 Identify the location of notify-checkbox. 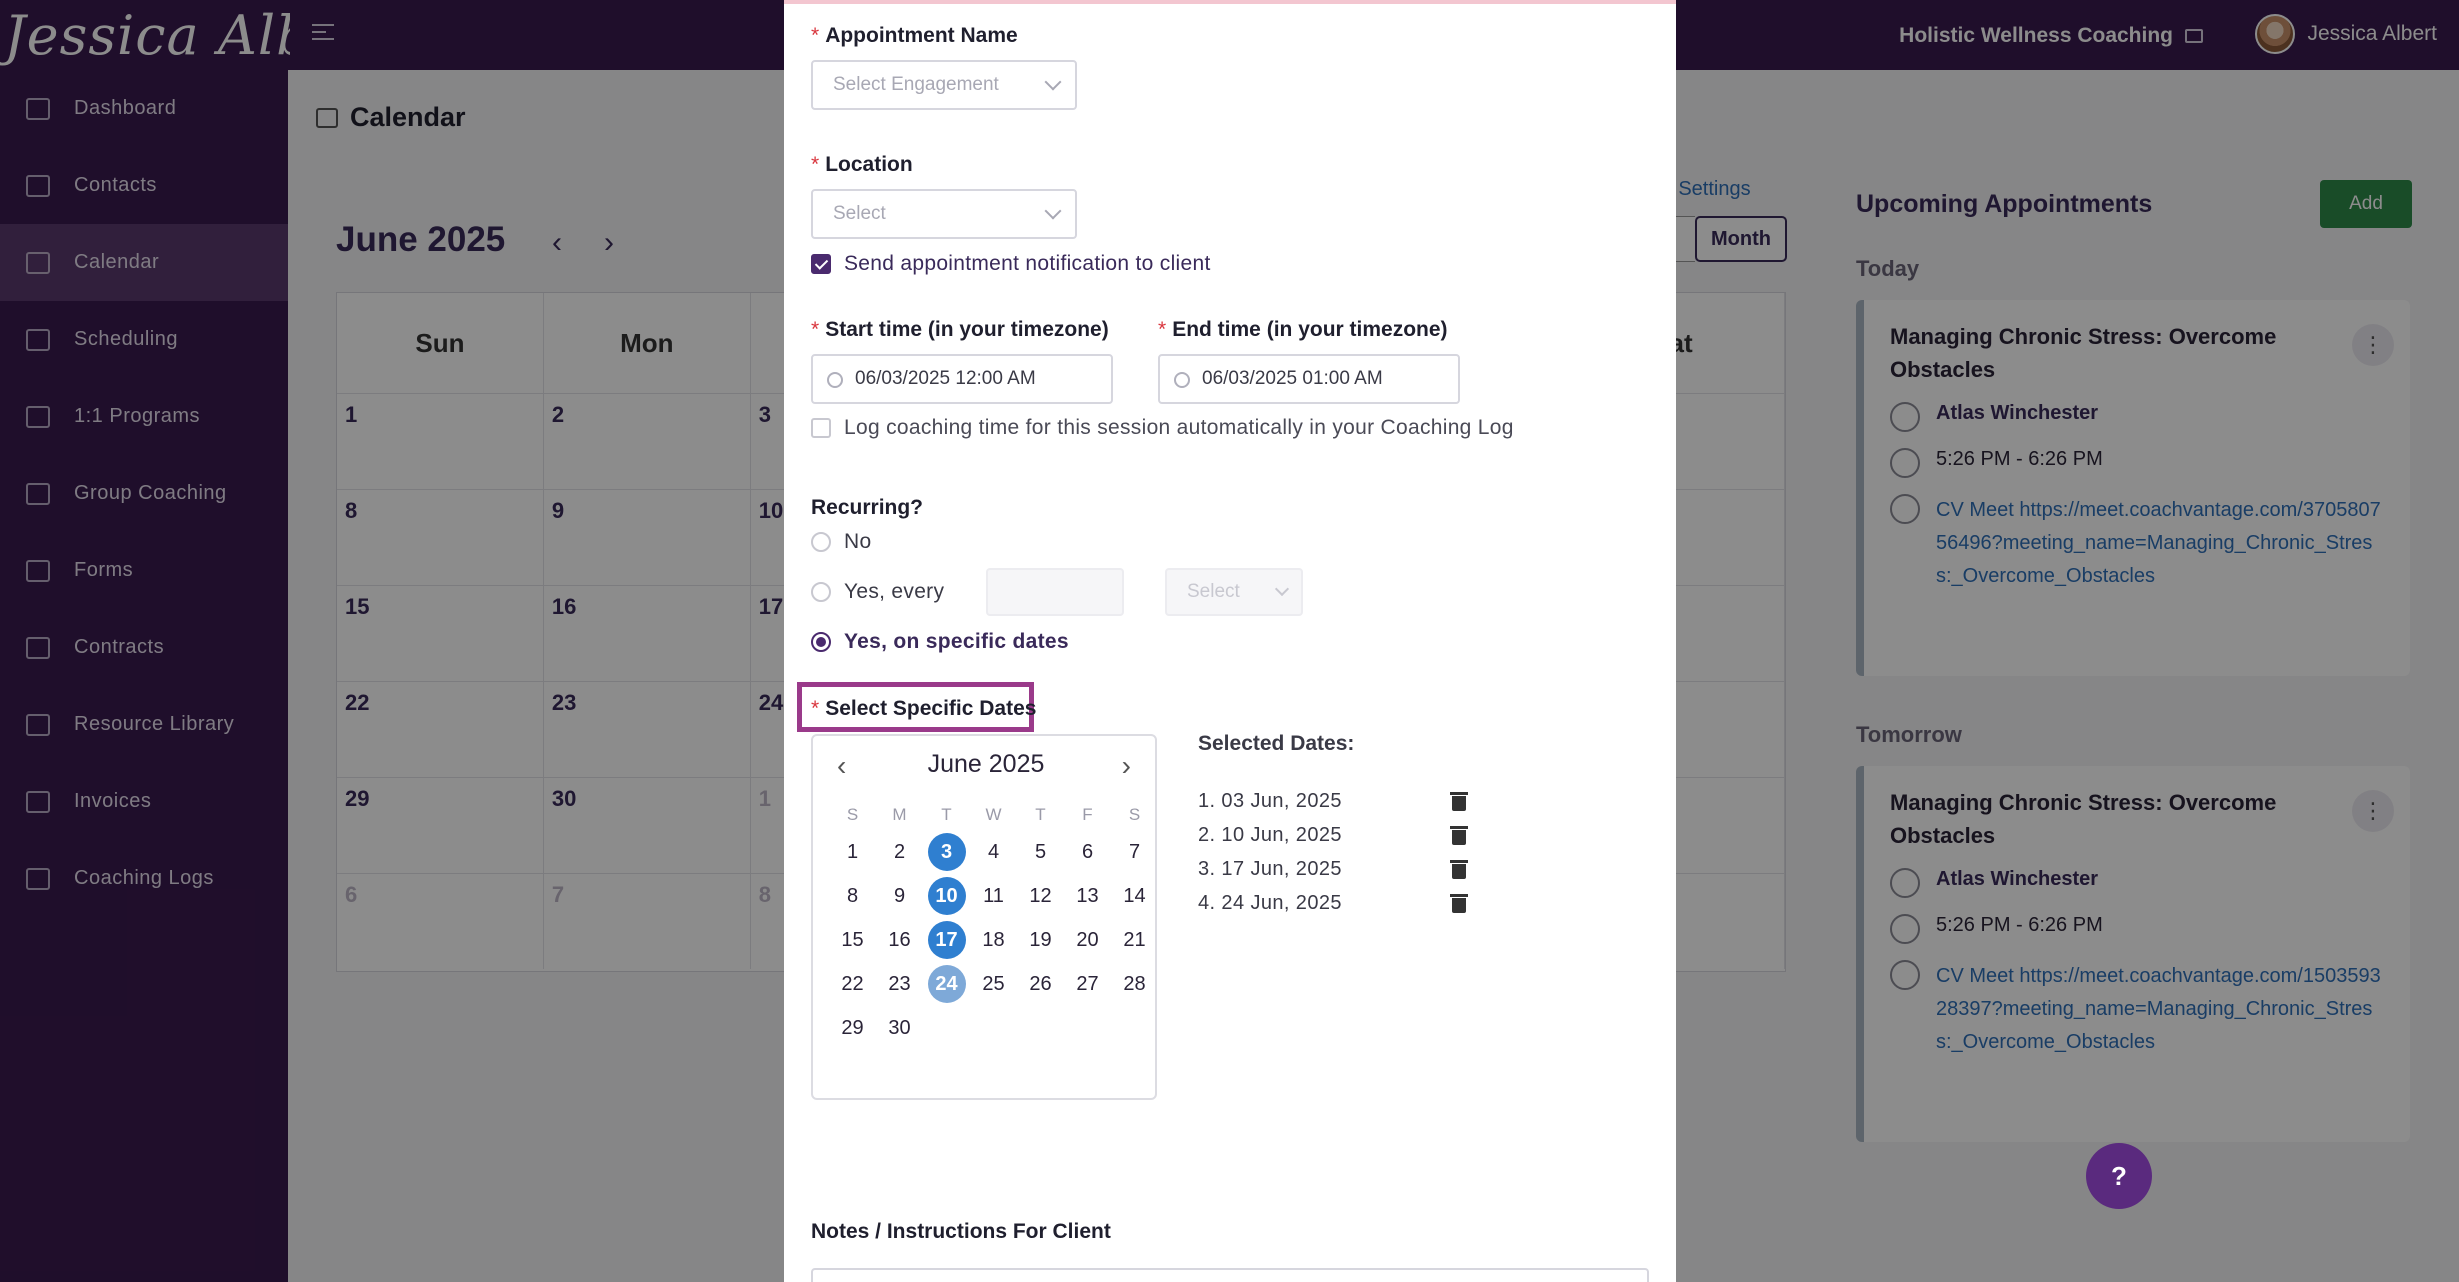
(821, 264).